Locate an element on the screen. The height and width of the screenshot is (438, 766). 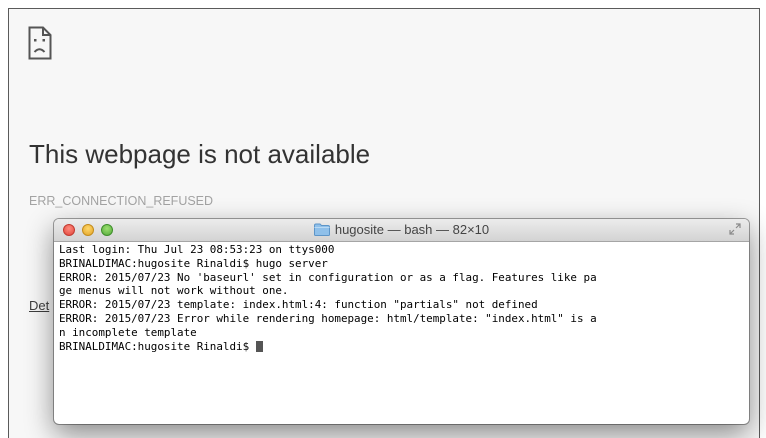
terminal-line: n incomplete template is located at coordinates (128, 332).